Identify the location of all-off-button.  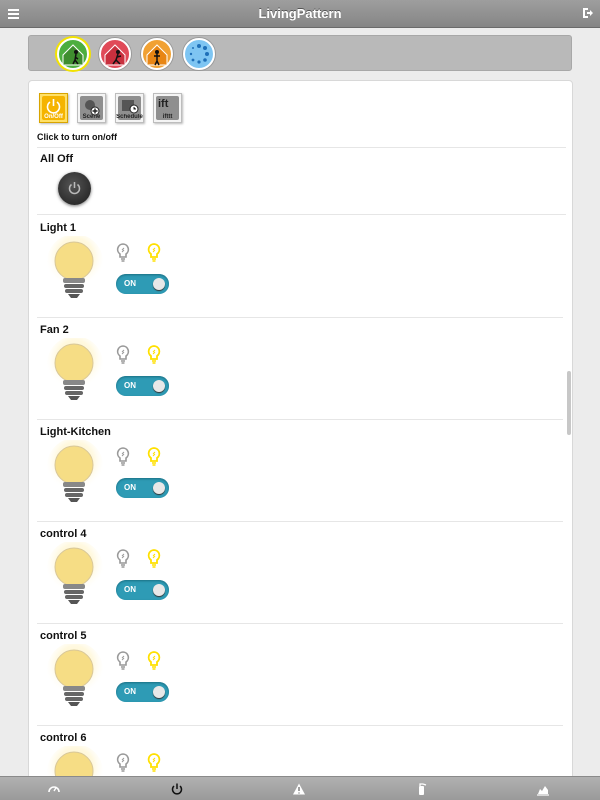
(74, 188).